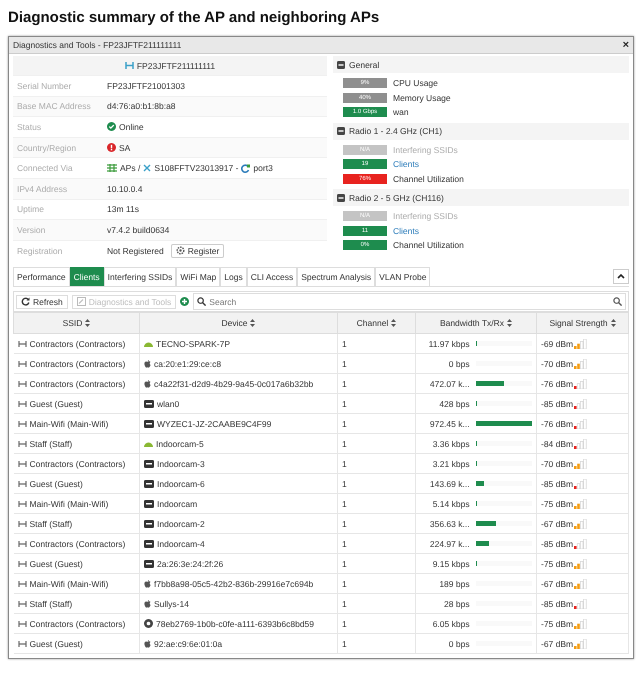 The height and width of the screenshot is (674, 641). Describe the element at coordinates (197, 251) in the screenshot. I see `register-button: Register` at that location.